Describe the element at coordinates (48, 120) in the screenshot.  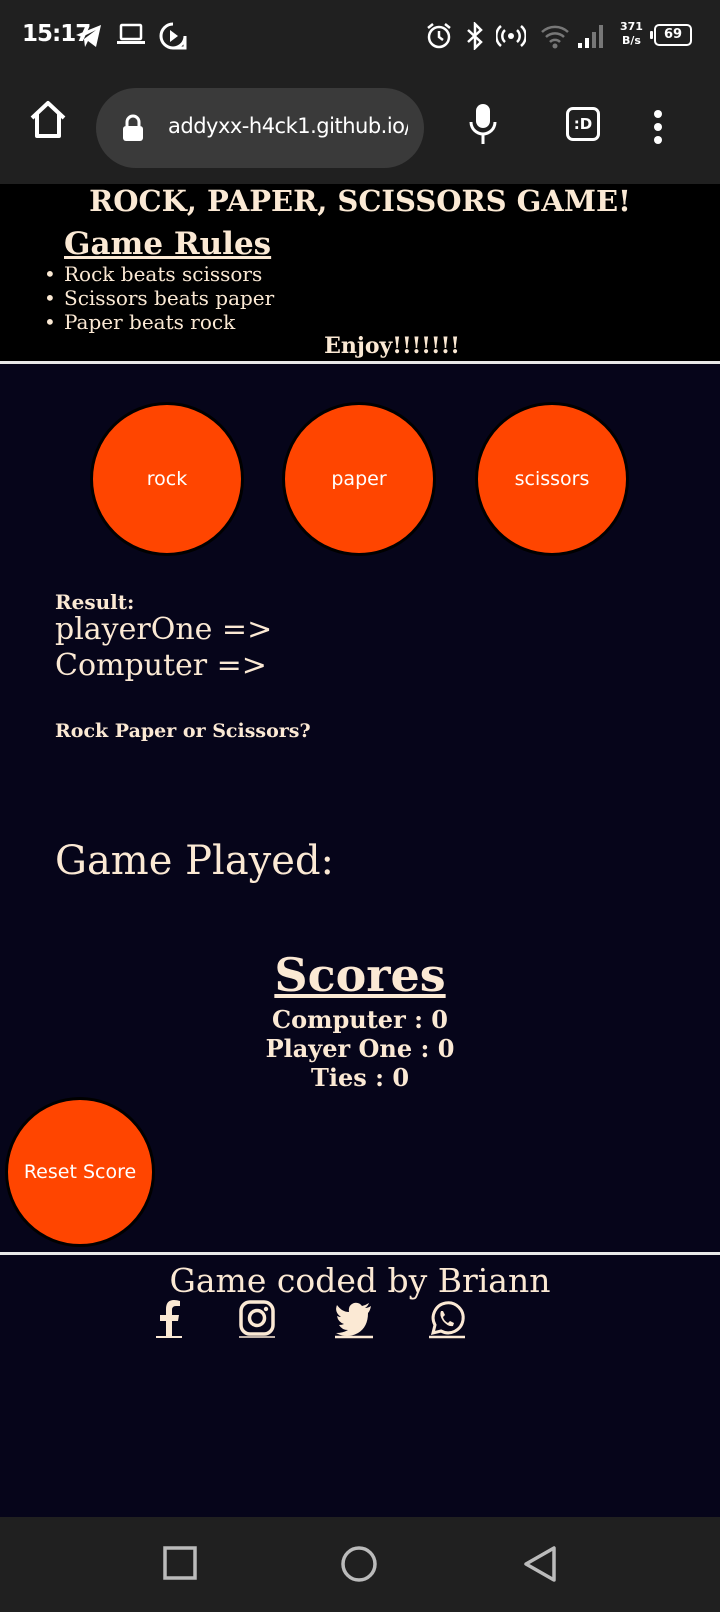
I see `home-icon` at that location.